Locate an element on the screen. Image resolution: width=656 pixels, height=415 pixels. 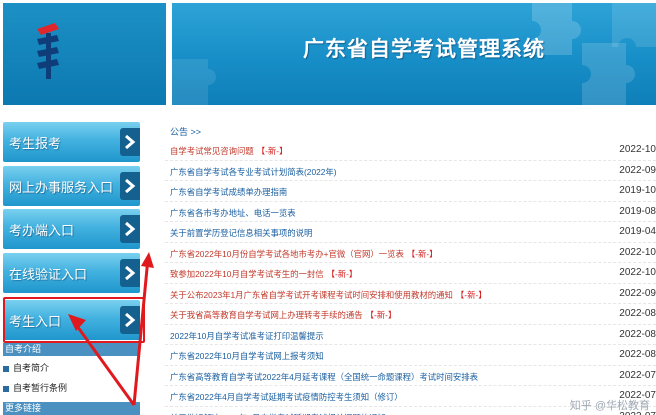
notice-title-text: 广东省高等教育自学考试2022年4月延考课程（全国统一命题课程）考试时间安排表 is located at coordinates (324, 376).